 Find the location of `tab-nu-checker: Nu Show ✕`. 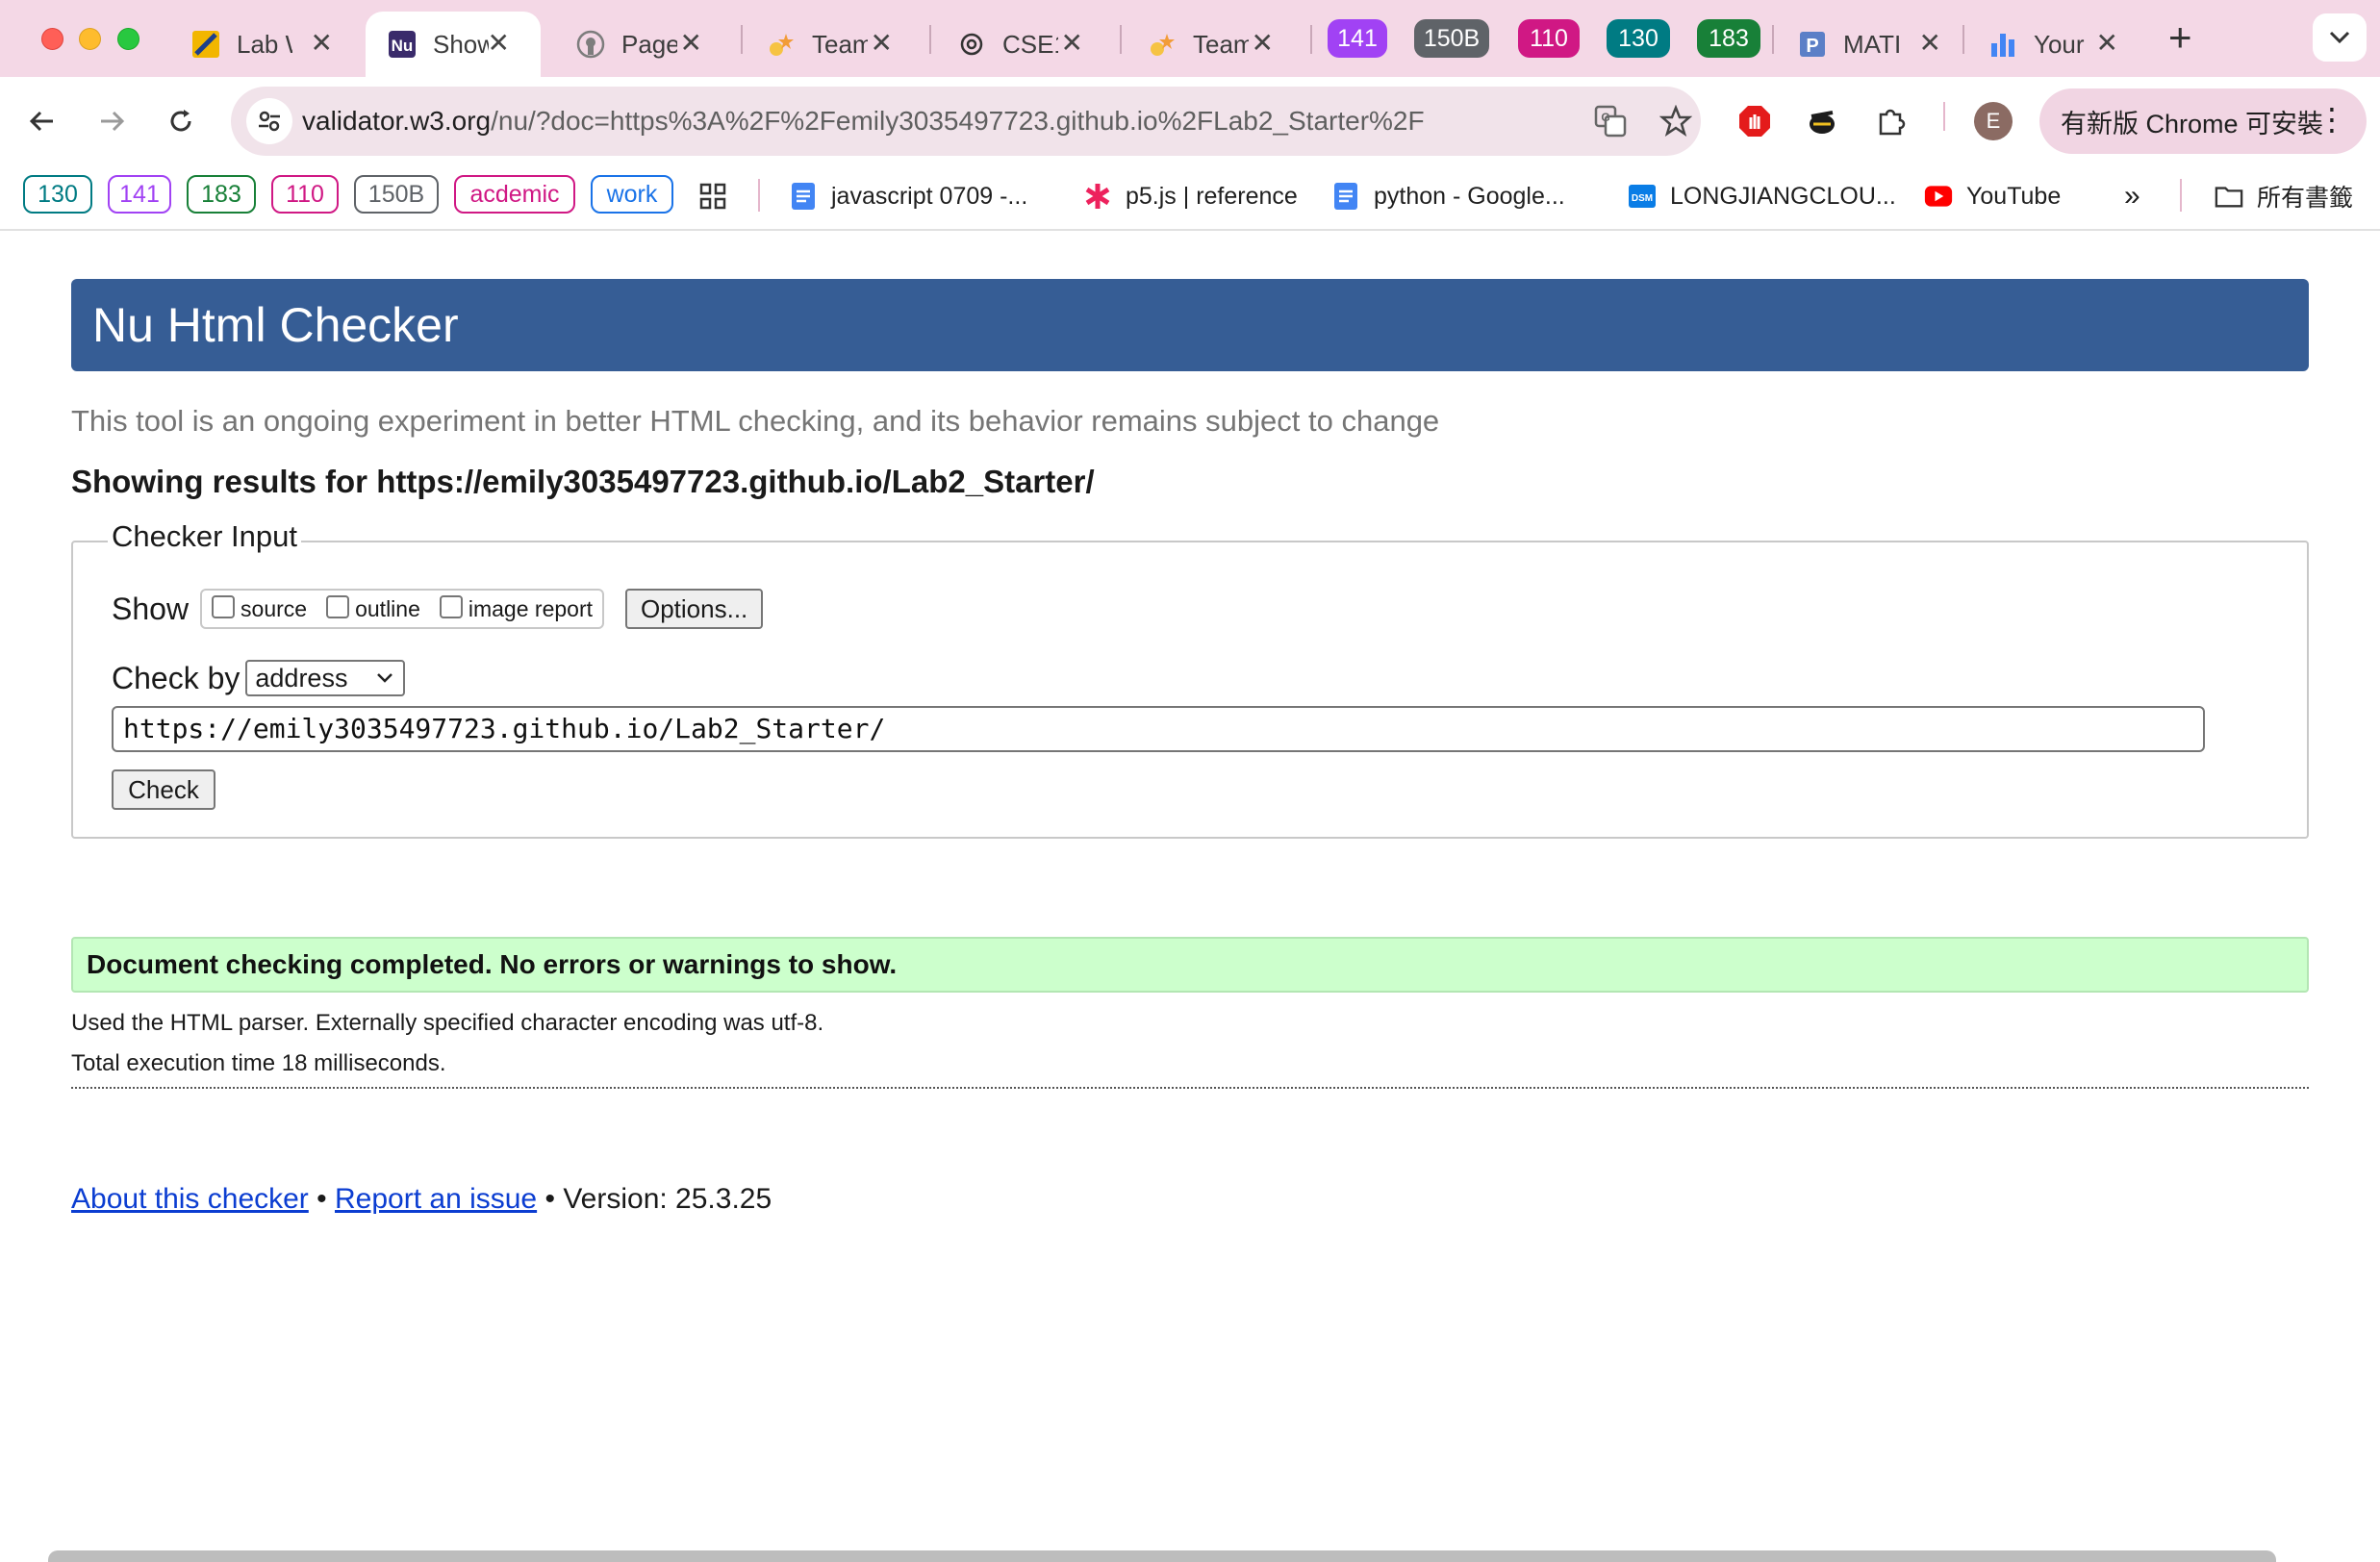

tab-nu-checker: Nu Show ✕ is located at coordinates (454, 44).